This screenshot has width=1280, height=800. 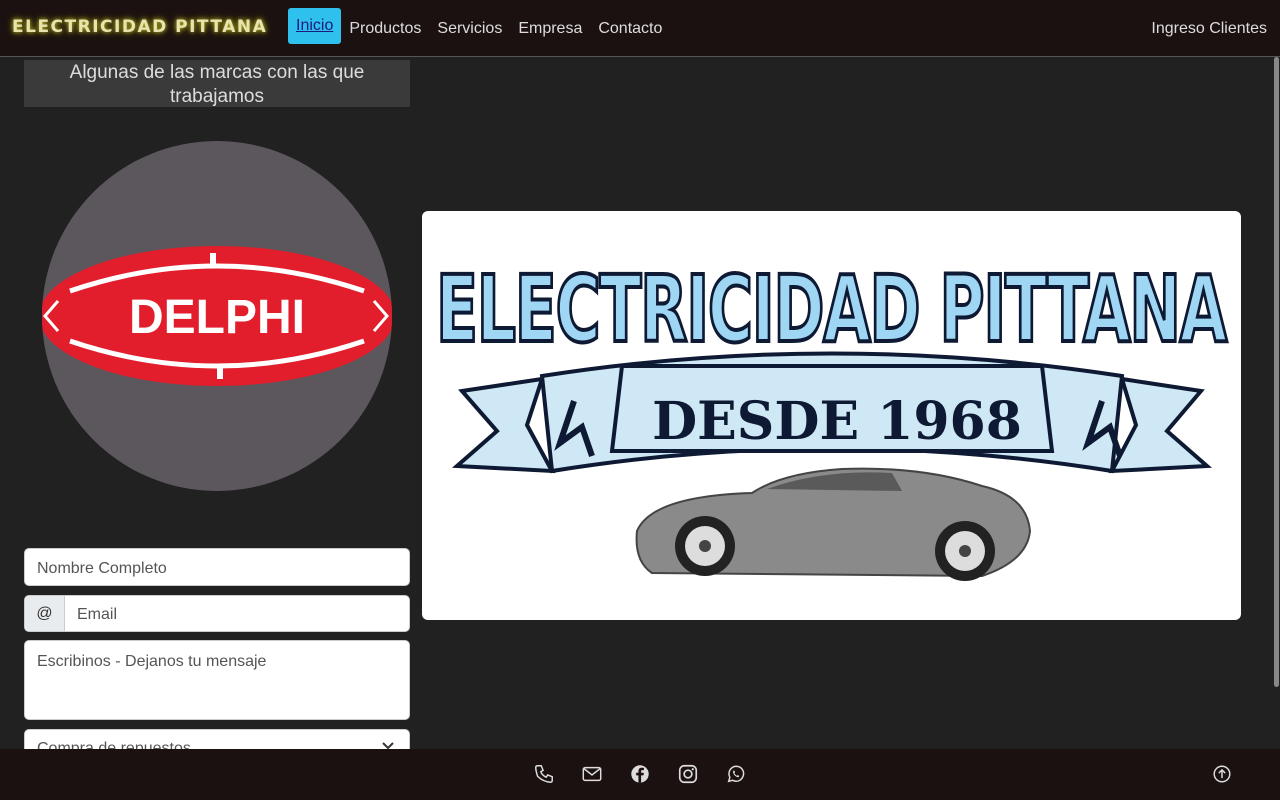 I want to click on carousel-prev-button, so click(x=52, y=316).